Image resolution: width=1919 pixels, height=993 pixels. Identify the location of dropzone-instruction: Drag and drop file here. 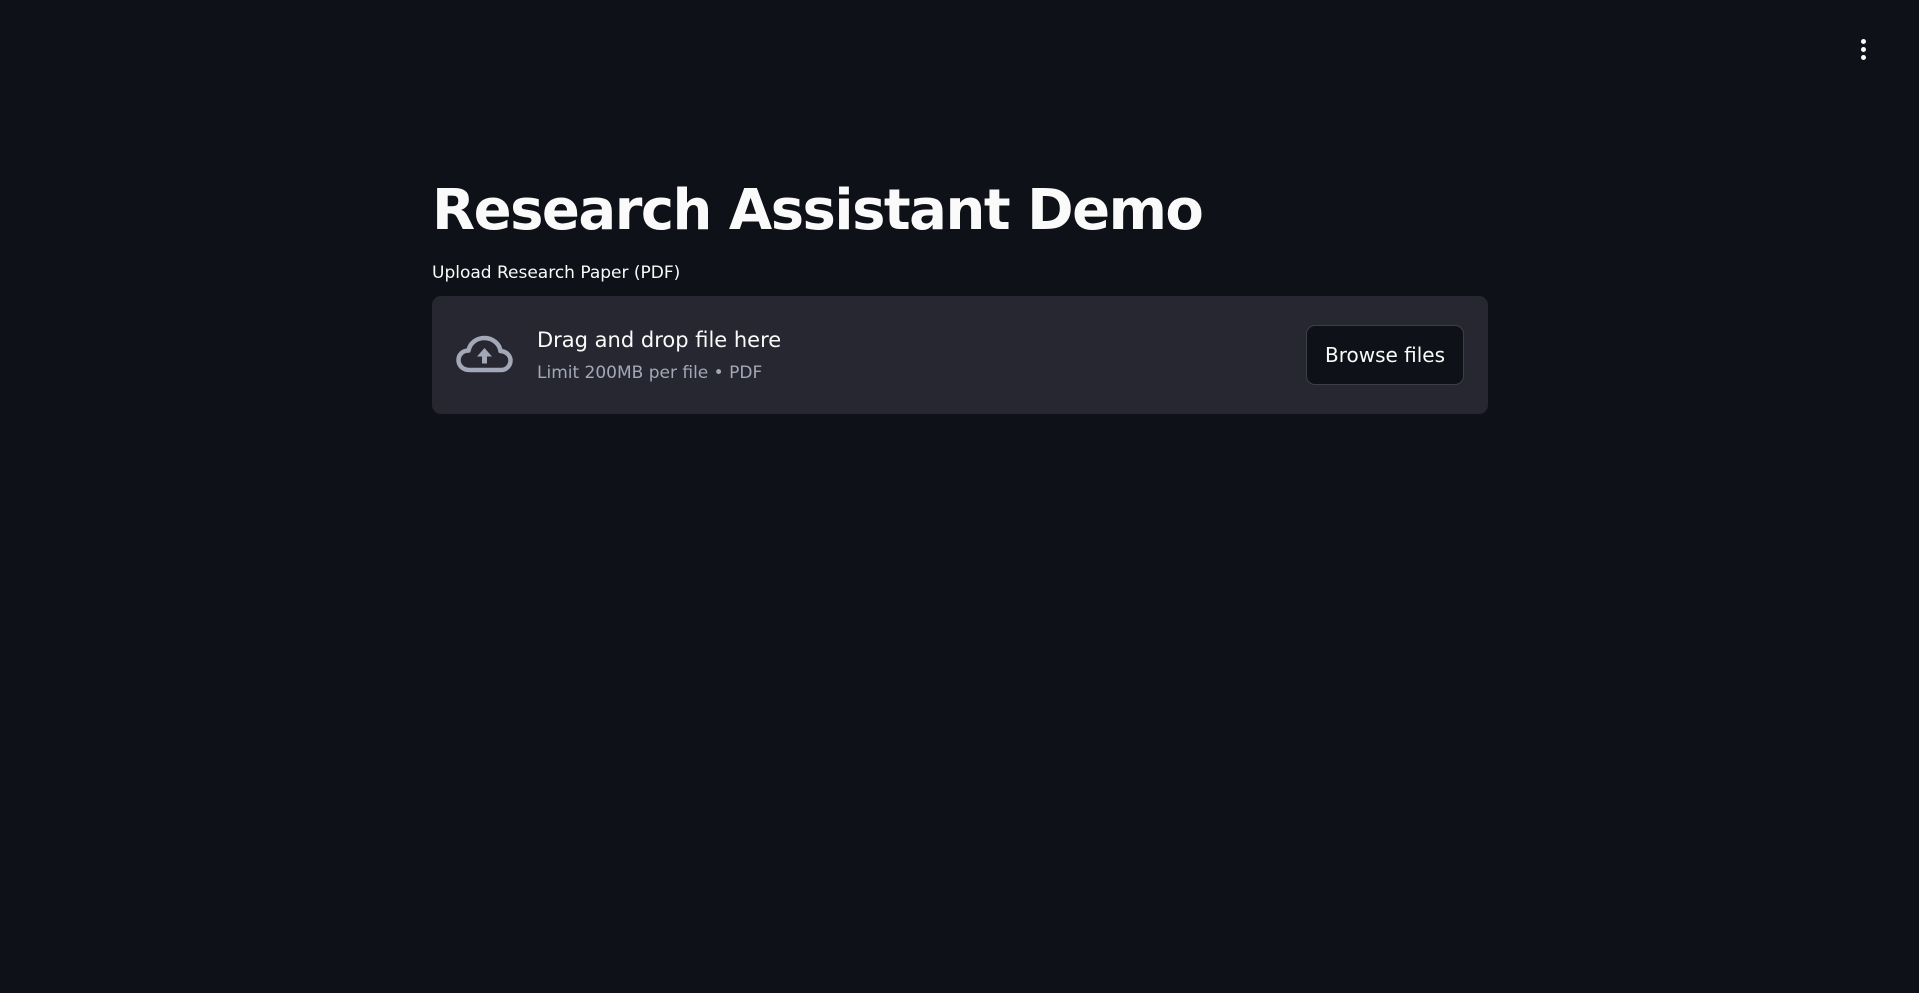
(659, 340).